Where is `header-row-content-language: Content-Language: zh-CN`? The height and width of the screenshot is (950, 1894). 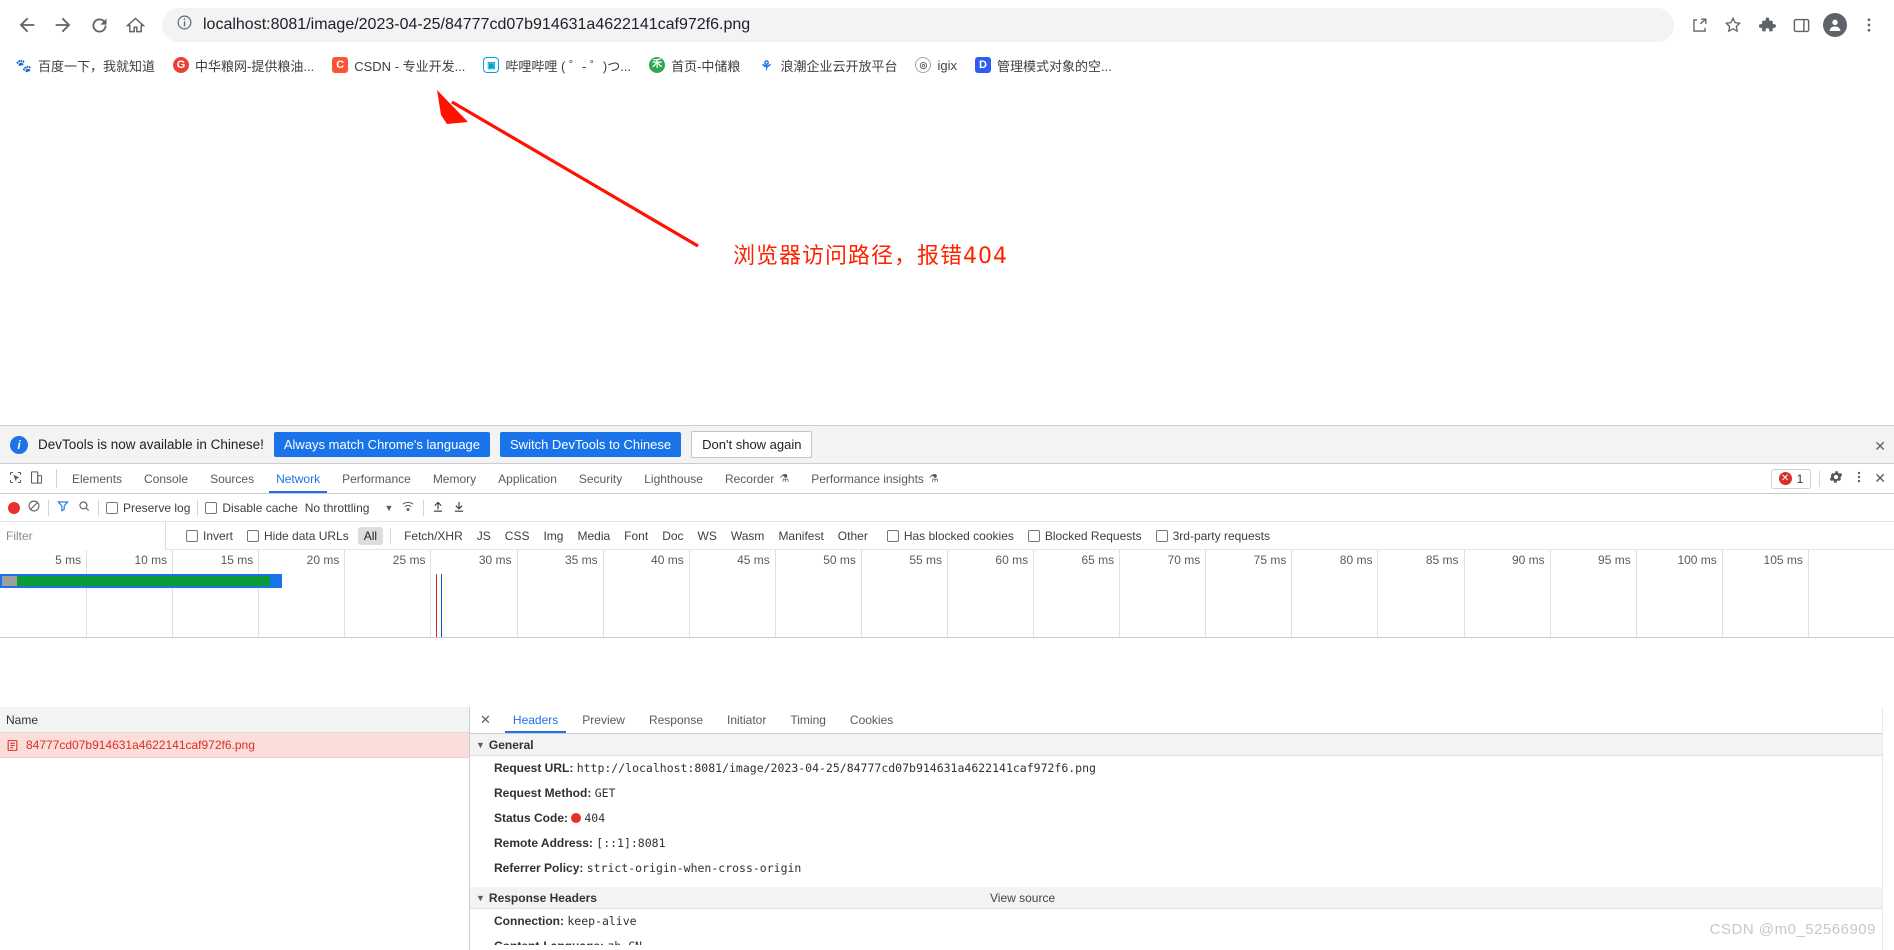
header-row-content-language: Content-Language: zh-CN is located at coordinates (1182, 939).